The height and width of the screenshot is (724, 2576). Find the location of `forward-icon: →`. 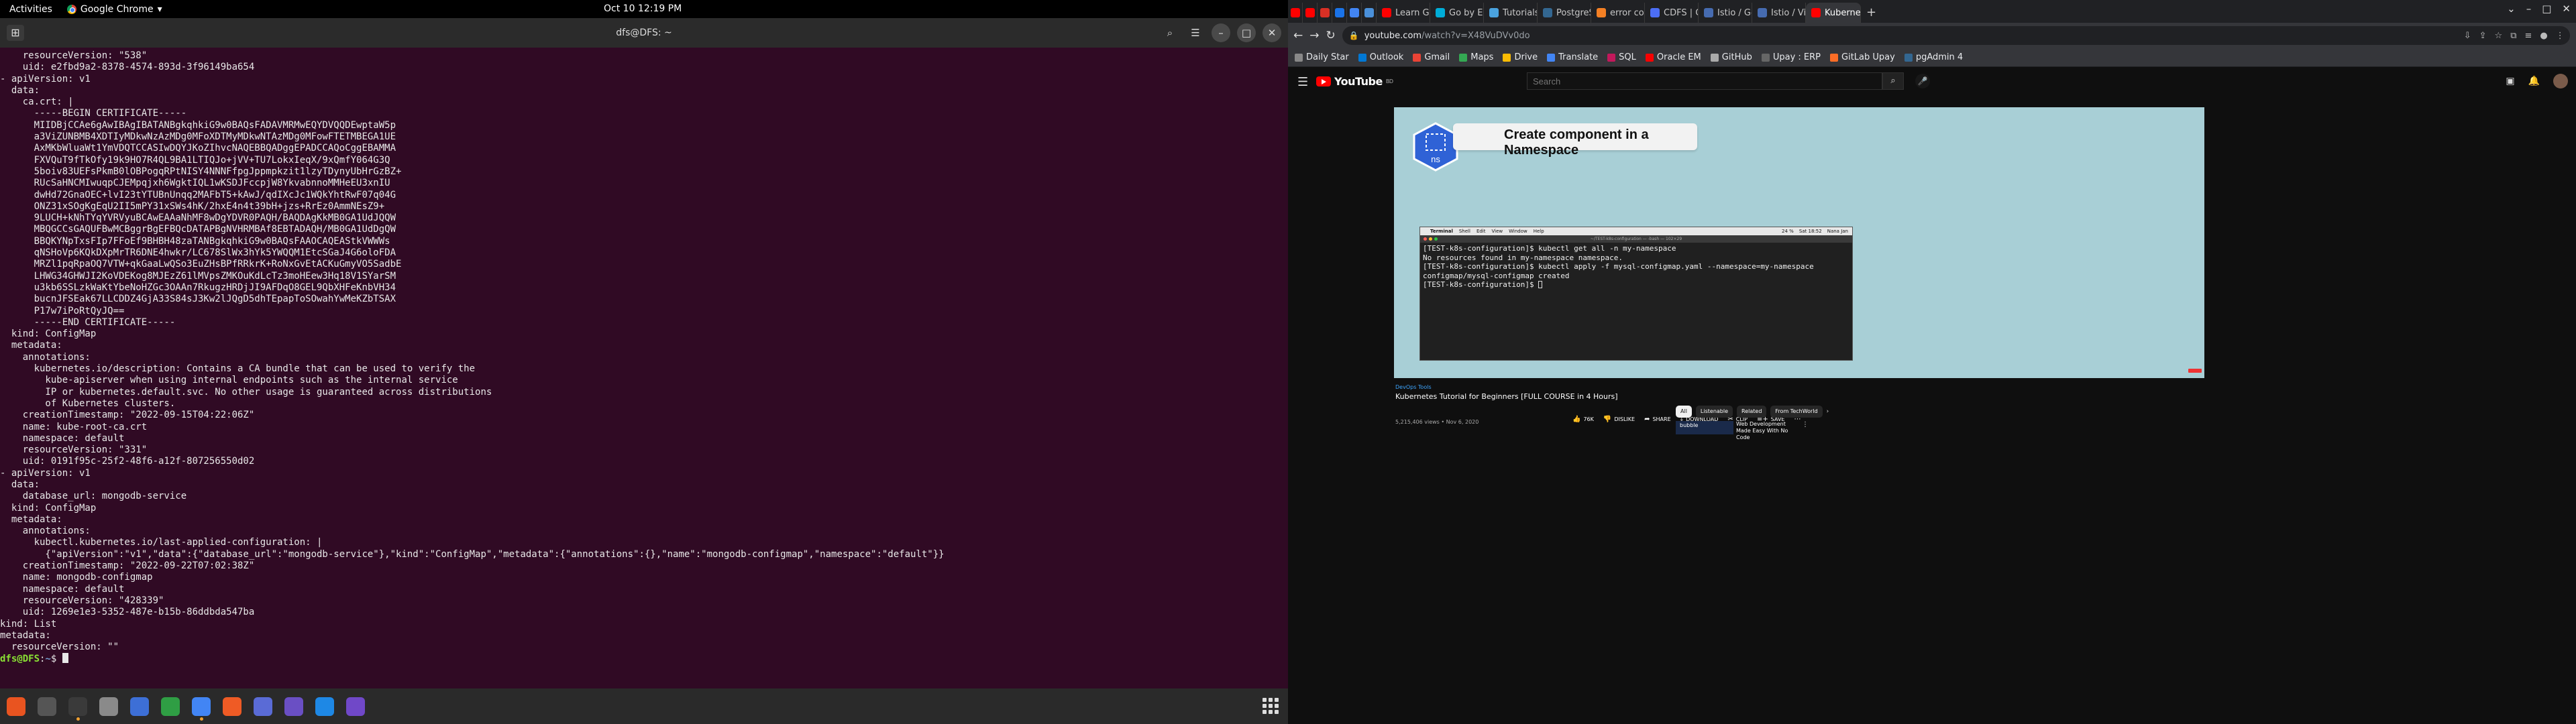

forward-icon: → is located at coordinates (1314, 35).